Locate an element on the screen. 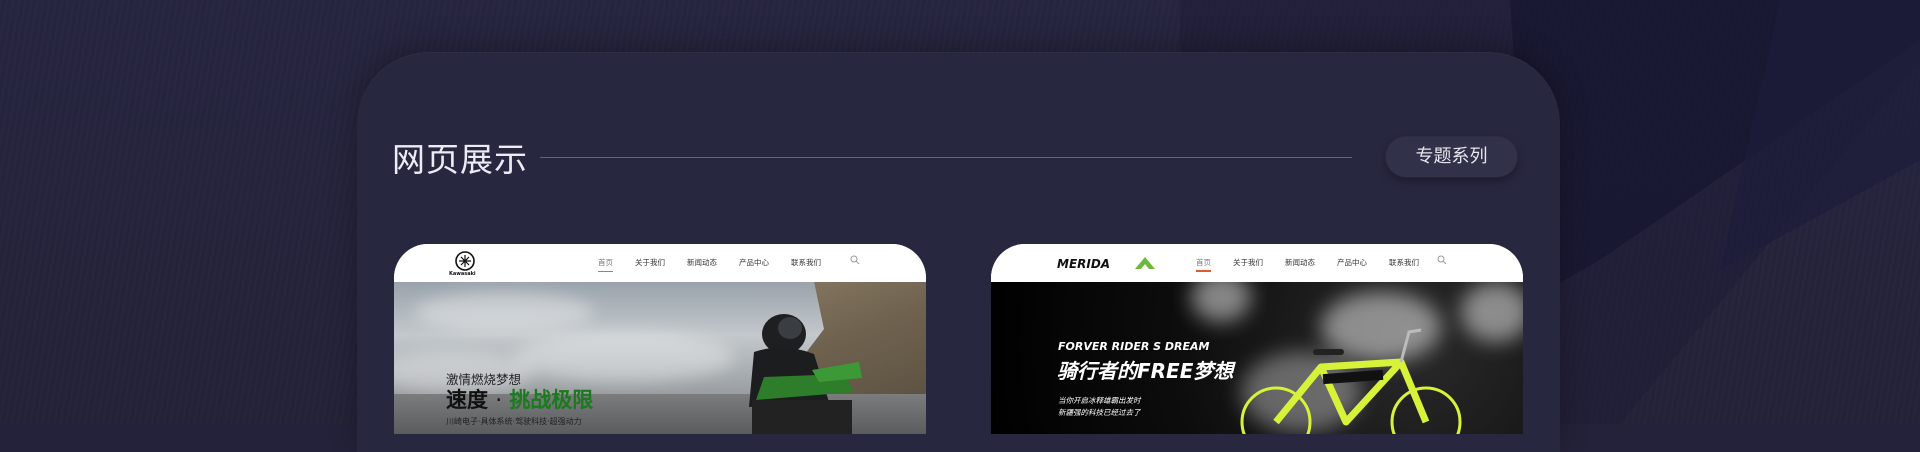 This screenshot has height=452, width=1920. bicycle-image is located at coordinates (1351, 381).